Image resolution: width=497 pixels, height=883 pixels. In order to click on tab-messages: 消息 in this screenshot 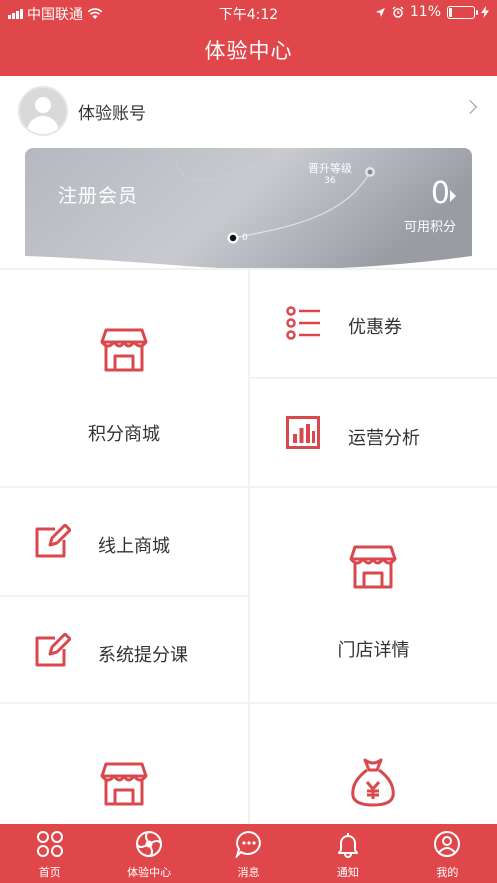, I will do `click(248, 853)`.